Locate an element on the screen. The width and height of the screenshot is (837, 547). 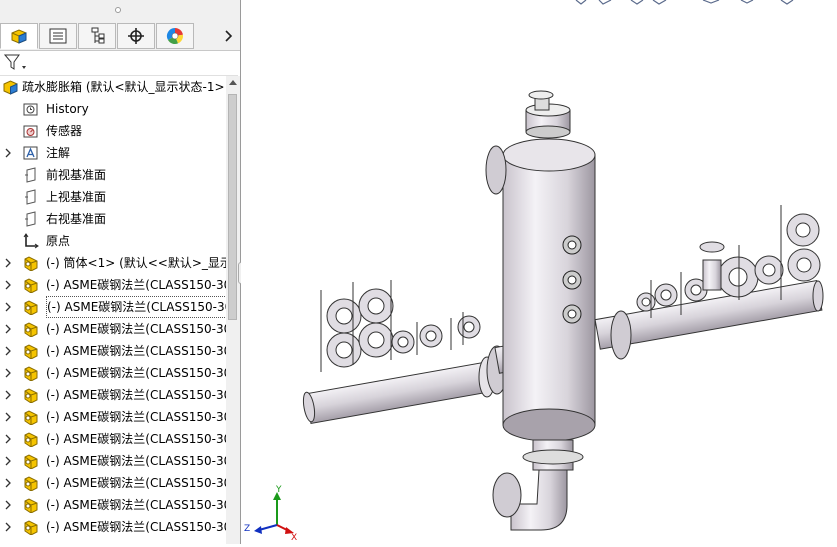
axis-x-label: X is located at coordinates (294, 538).